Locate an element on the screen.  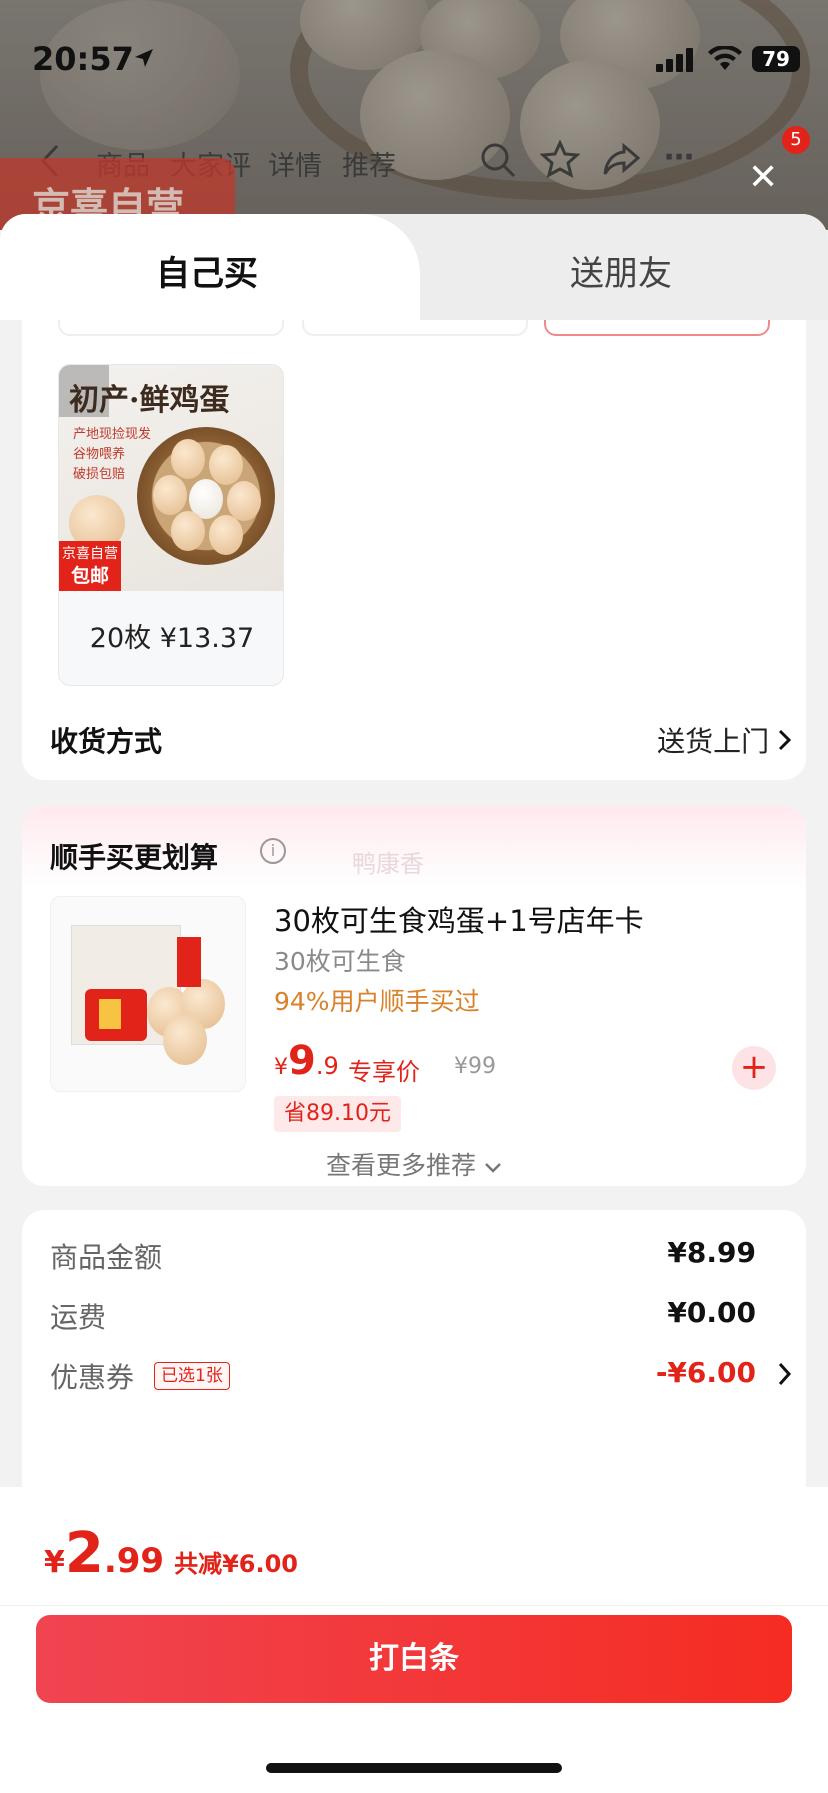
cellular-signal-icon is located at coordinates (674, 60).